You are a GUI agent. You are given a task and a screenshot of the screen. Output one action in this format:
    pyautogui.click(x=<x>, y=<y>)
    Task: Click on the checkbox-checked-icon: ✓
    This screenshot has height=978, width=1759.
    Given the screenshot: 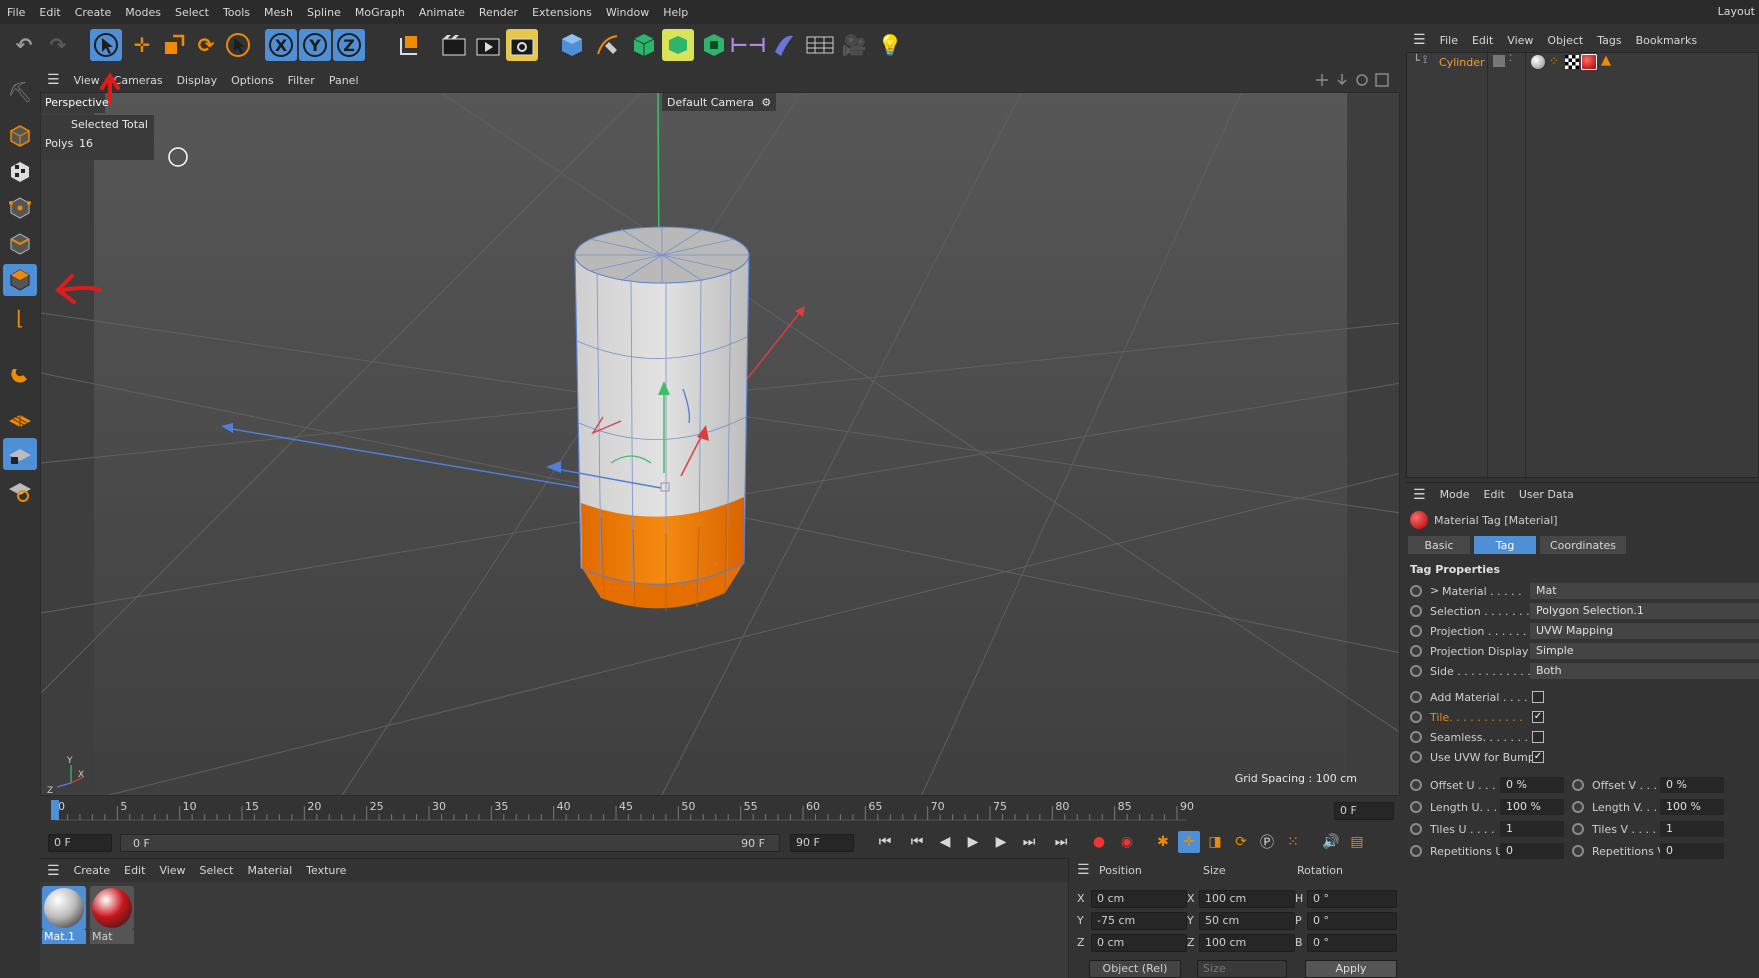 What is the action you would take?
    pyautogui.click(x=1538, y=757)
    